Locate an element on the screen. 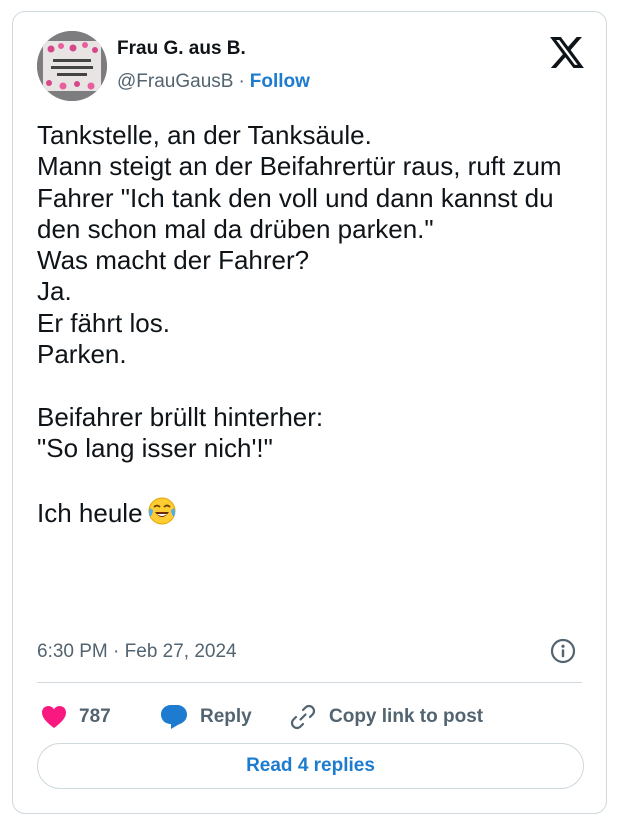 The height and width of the screenshot is (826, 620). like-button: 787 is located at coordinates (76, 717).